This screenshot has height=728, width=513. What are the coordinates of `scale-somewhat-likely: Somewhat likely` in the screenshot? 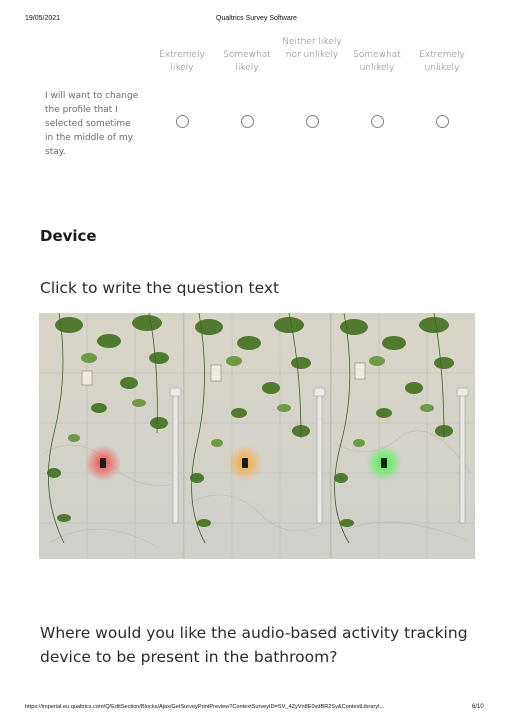 It's located at (247, 61).